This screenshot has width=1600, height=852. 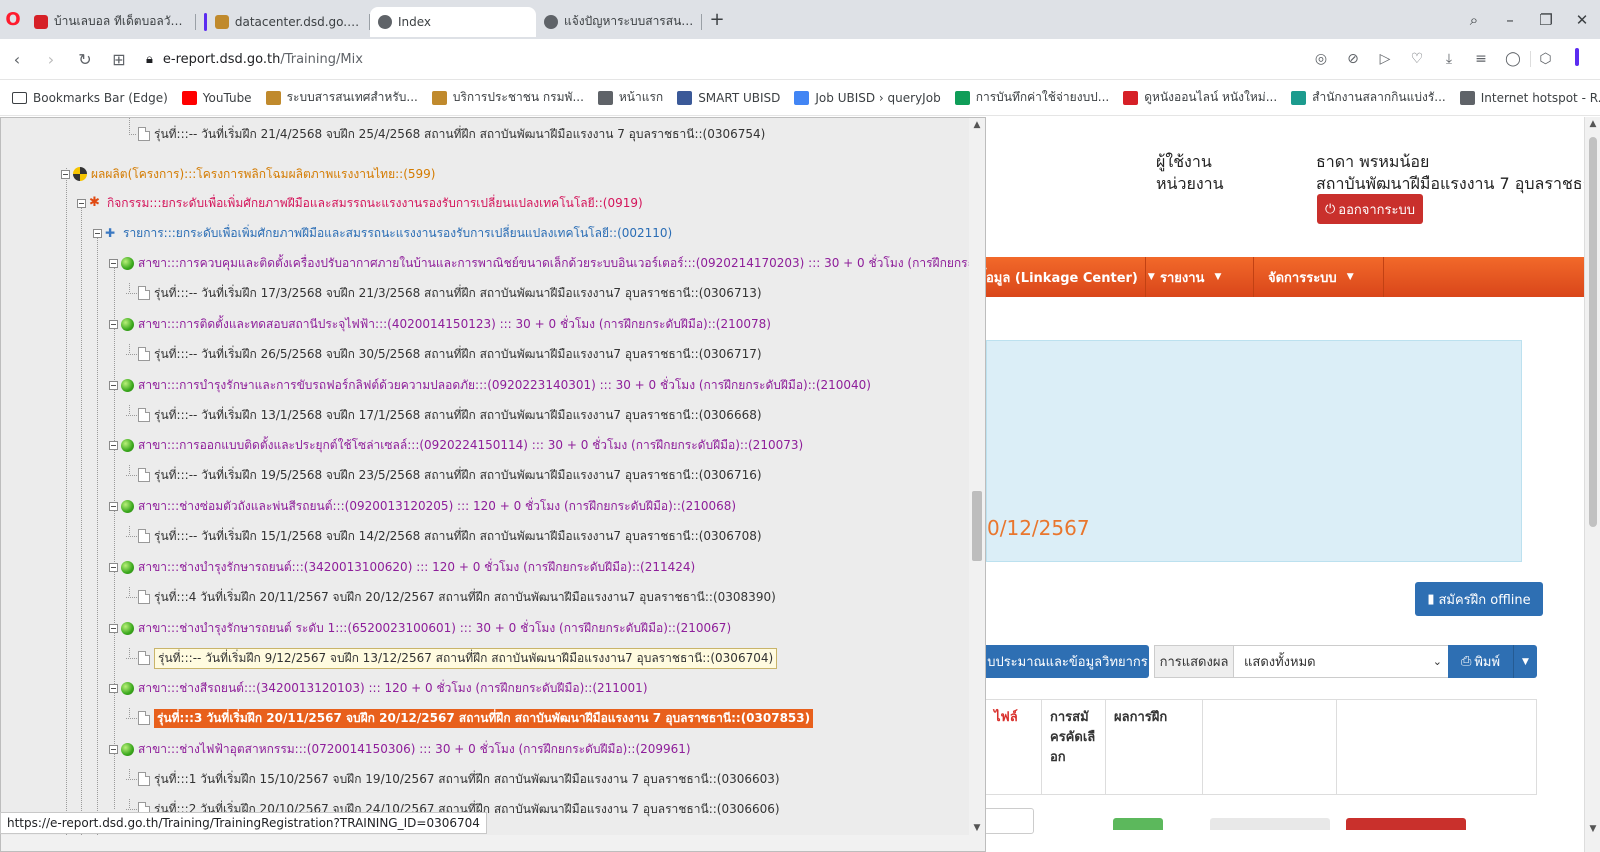 What do you see at coordinates (1481, 661) in the screenshot?
I see `print-button: ⎙ พิมพ์` at bounding box center [1481, 661].